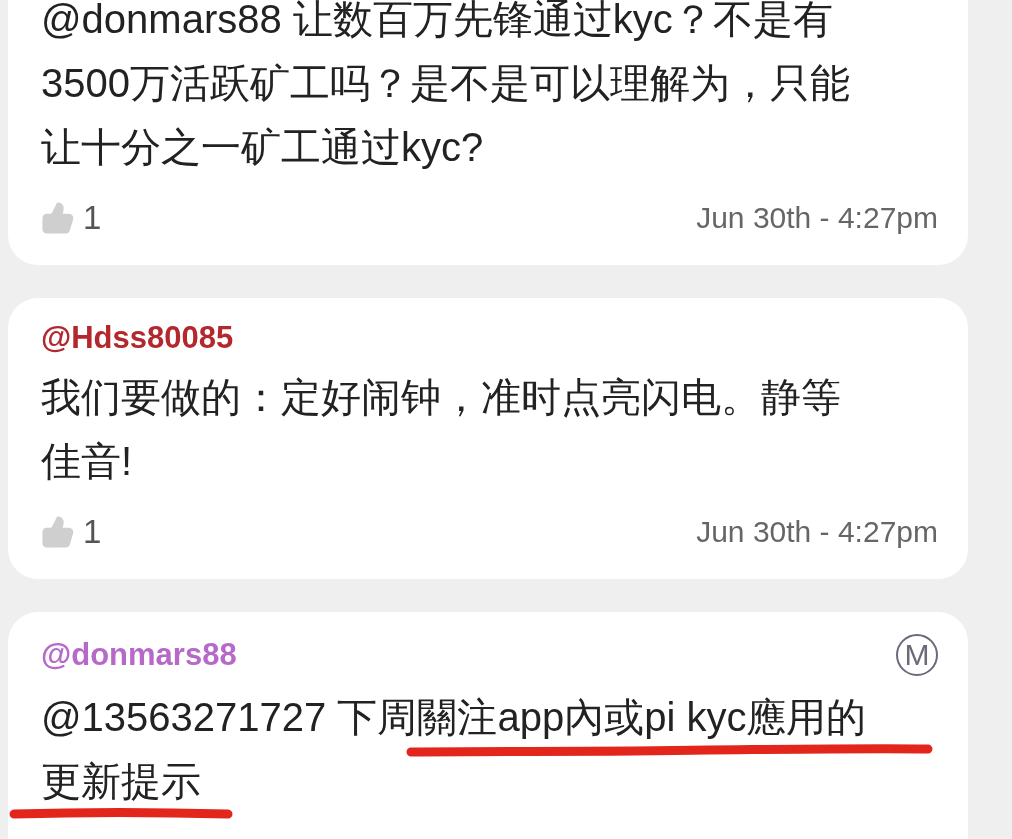  What do you see at coordinates (441, 397) in the screenshot?
I see `comment-text-line: 我们要做的：定好闹钟，准时点亮闪电。静等` at bounding box center [441, 397].